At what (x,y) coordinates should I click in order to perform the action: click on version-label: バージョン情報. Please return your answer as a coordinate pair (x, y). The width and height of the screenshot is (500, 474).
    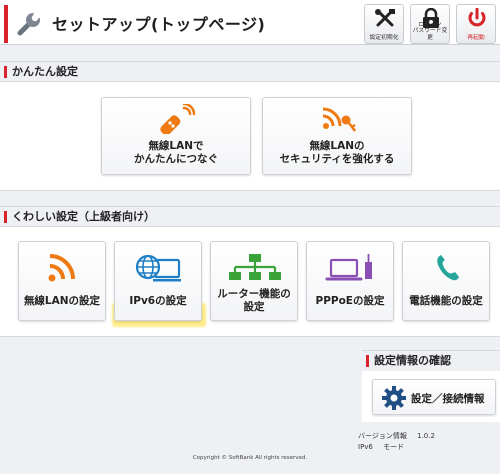
    Looking at the image, I should click on (382, 436).